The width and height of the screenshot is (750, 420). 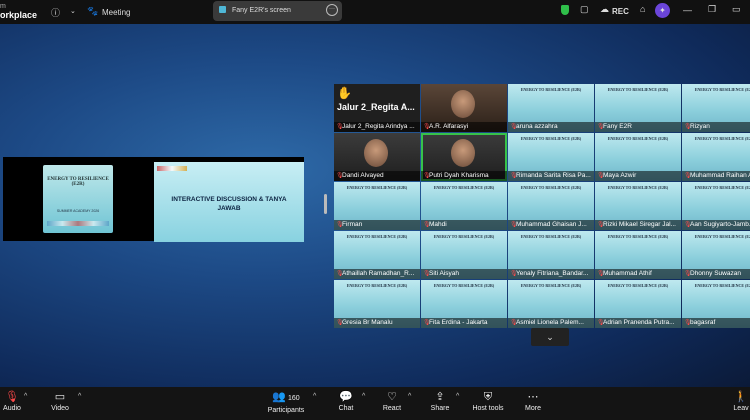 I want to click on cloud-icon: ☁, so click(x=604, y=9).